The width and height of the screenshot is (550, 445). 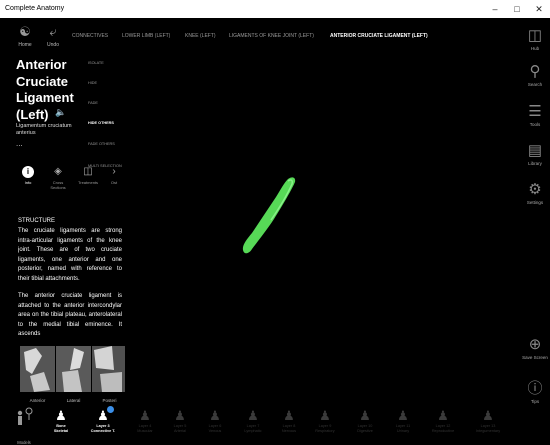 I want to click on library-icon: ▤, so click(x=535, y=150).